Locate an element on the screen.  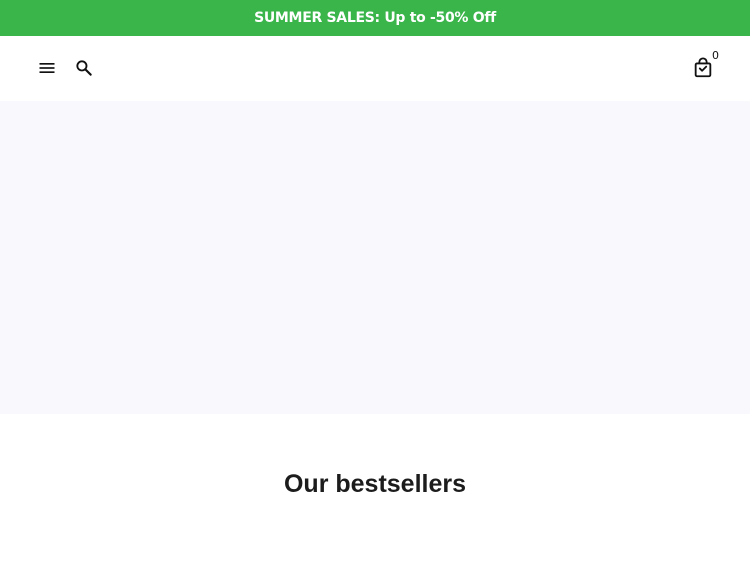
hamburger-menu-icon is located at coordinates (47, 68).